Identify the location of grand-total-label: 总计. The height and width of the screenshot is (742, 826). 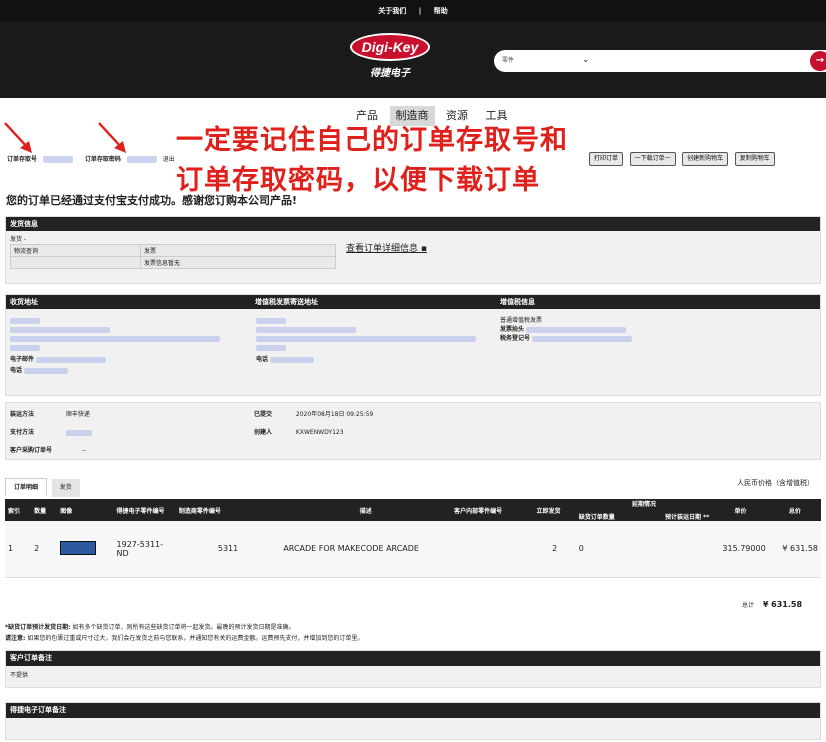
(748, 605).